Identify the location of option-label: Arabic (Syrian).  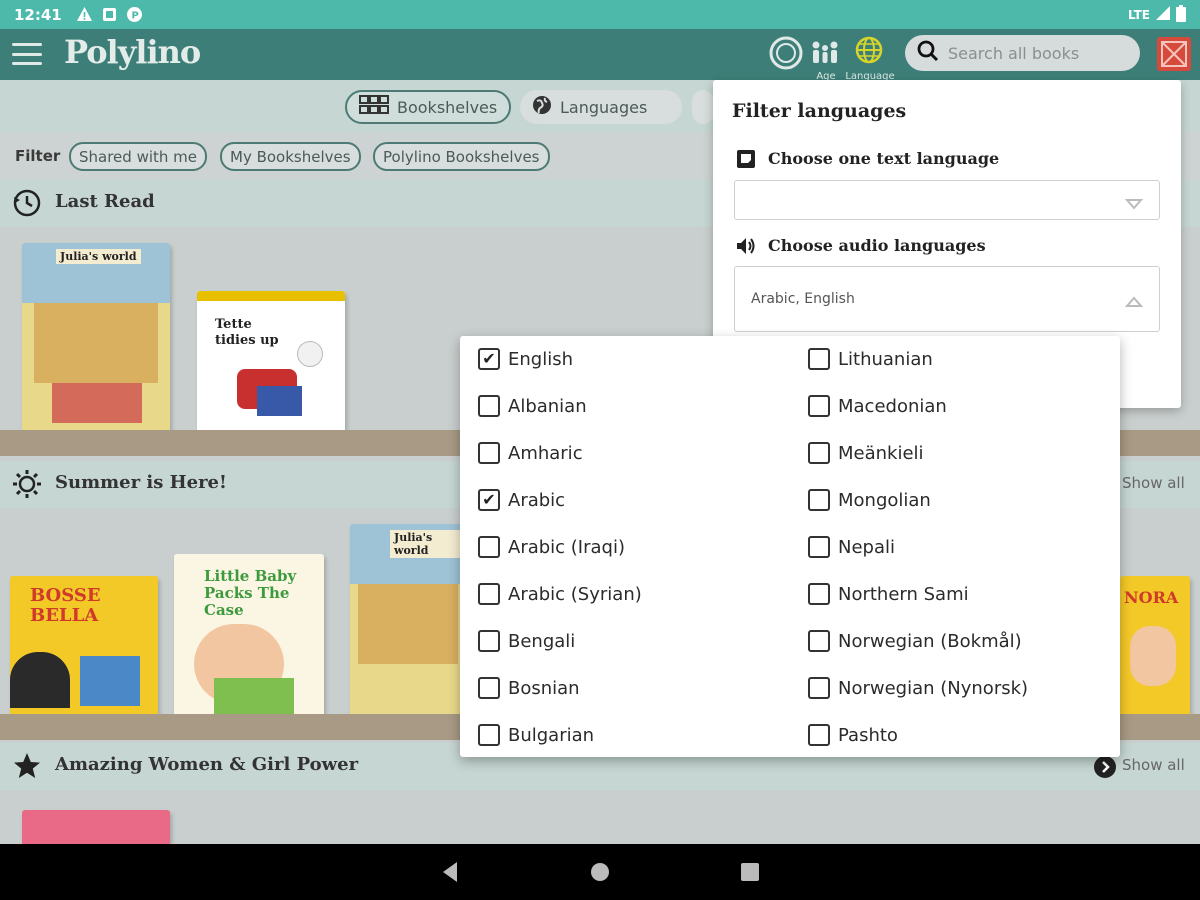
(575, 594).